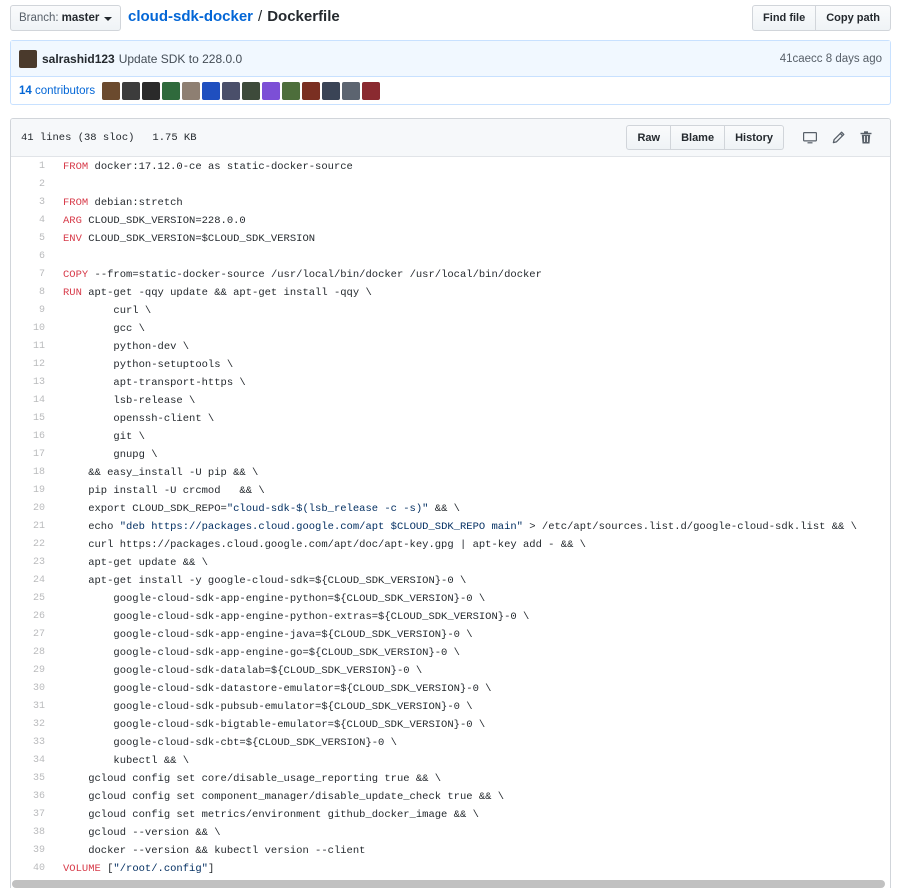 The height and width of the screenshot is (888, 902). Describe the element at coordinates (28, 635) in the screenshot. I see `line-number: 27` at that location.